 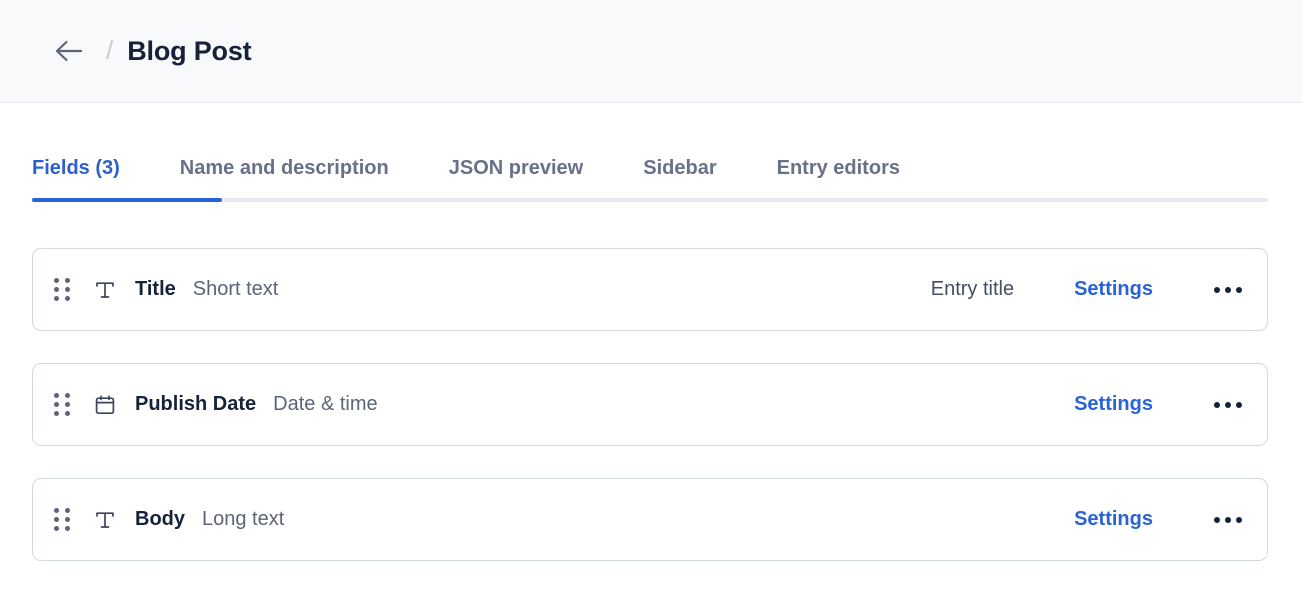 What do you see at coordinates (679, 179) in the screenshot?
I see `tab-sidebar: Sidebar` at bounding box center [679, 179].